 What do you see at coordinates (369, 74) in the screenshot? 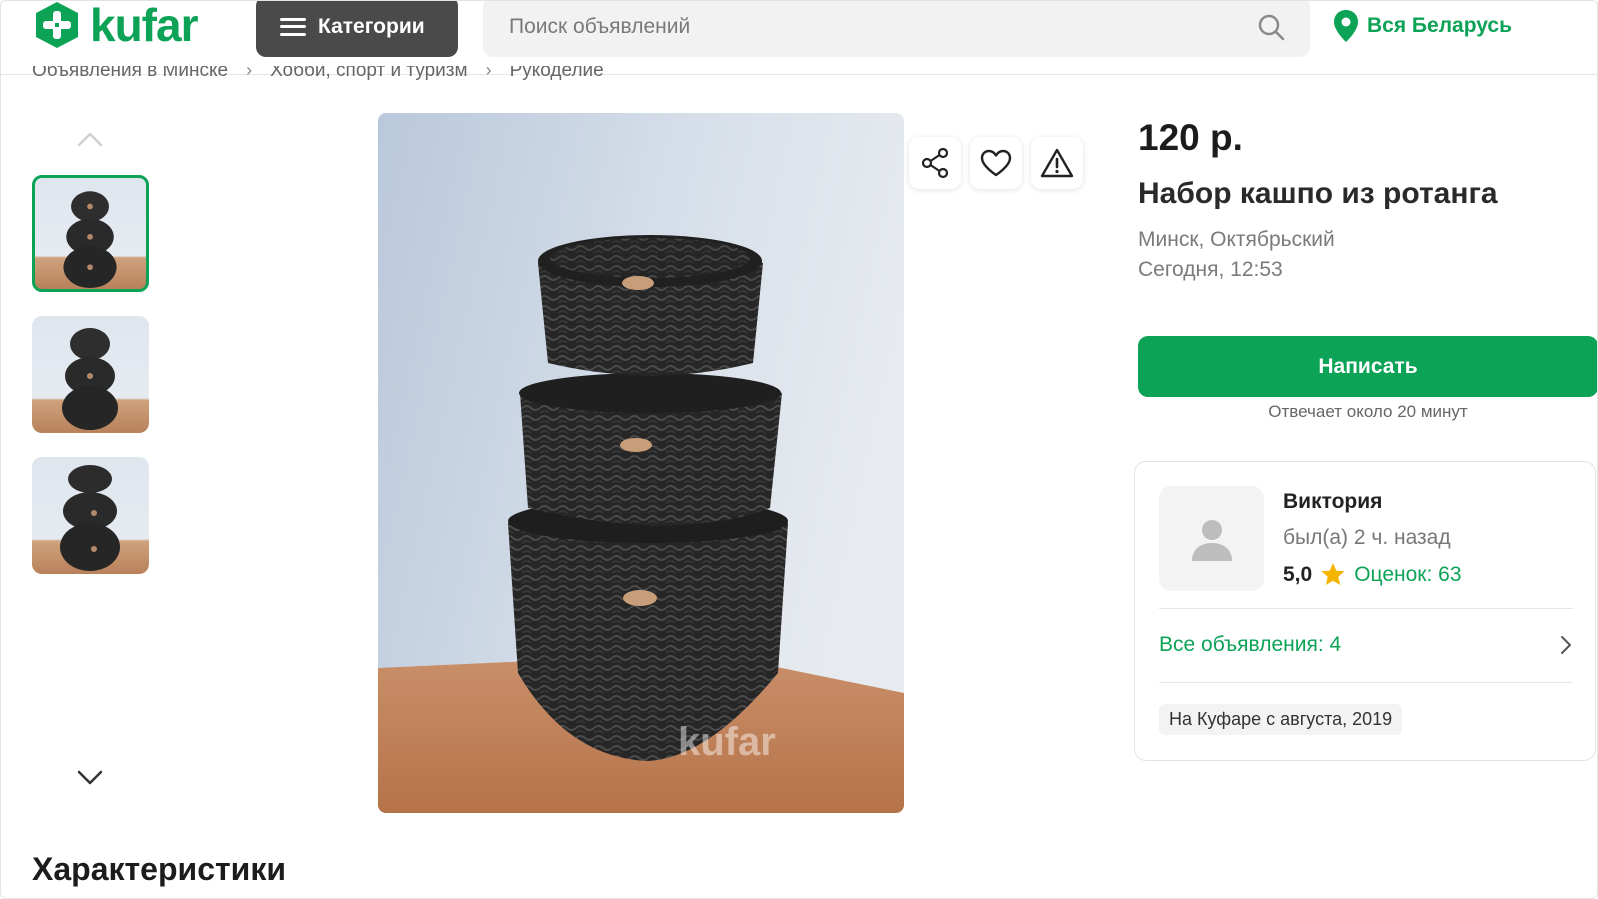
I see `breadcrumb-item: Хобби, спорт и туризм` at bounding box center [369, 74].